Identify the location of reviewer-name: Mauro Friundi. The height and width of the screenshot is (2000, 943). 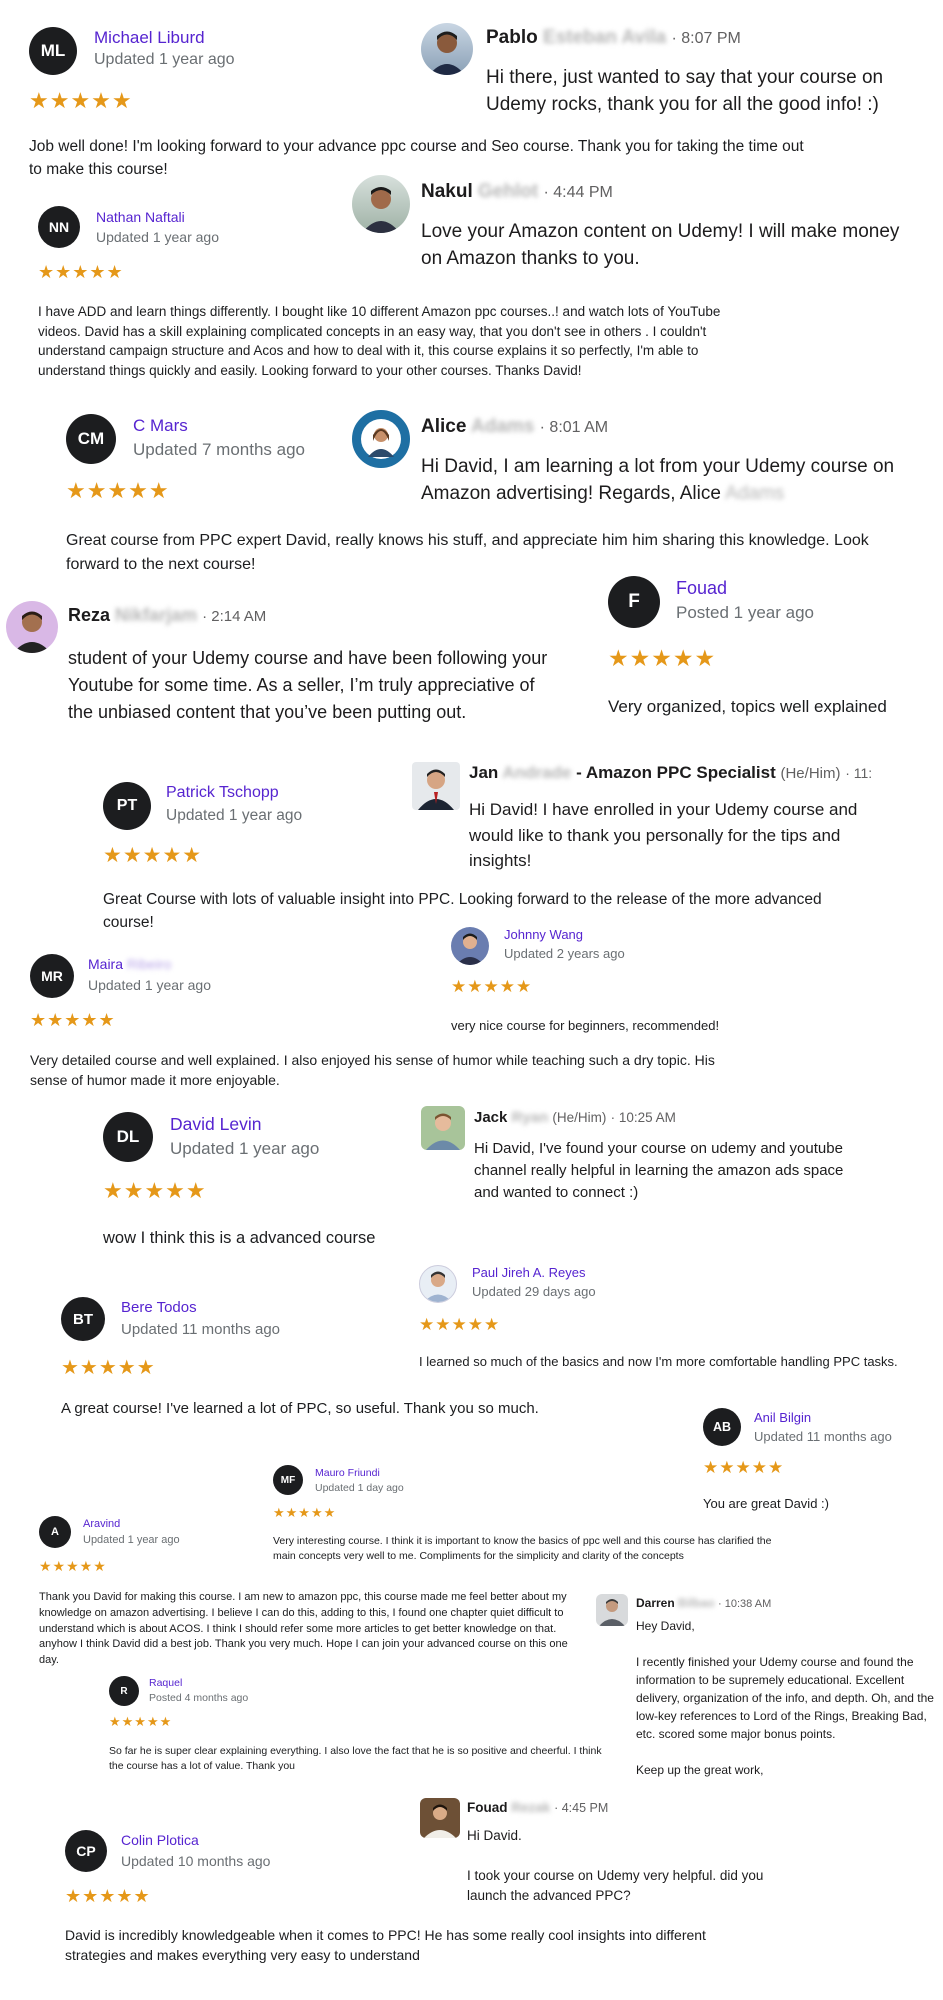
(347, 1473).